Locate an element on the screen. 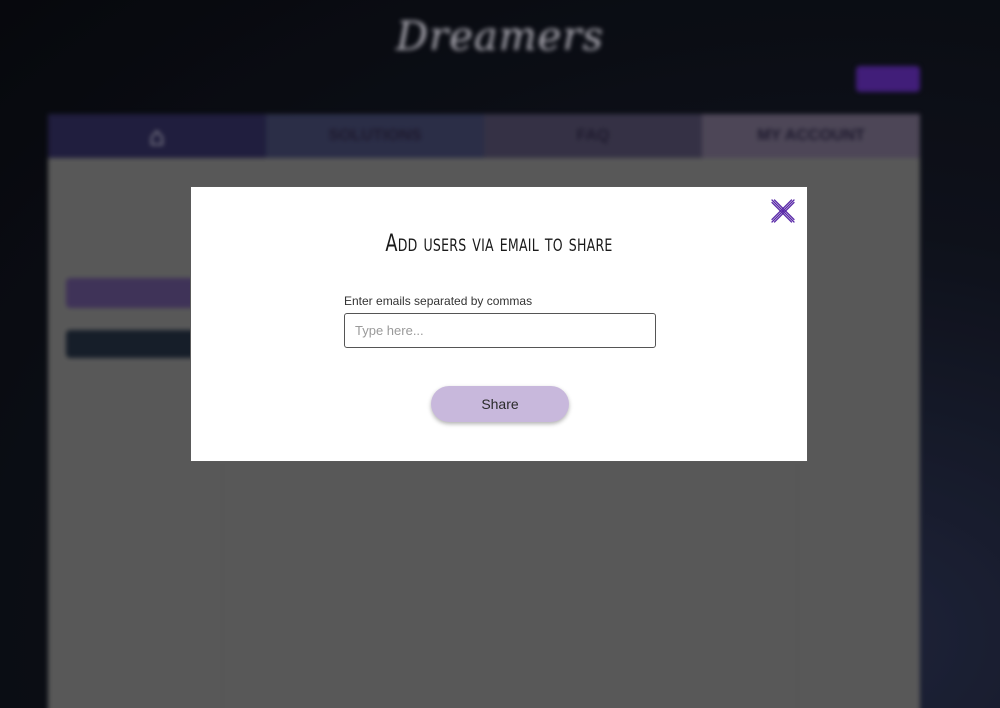 Image resolution: width=1000 pixels, height=708 pixels. modal-title: Add users via email to share is located at coordinates (499, 243).